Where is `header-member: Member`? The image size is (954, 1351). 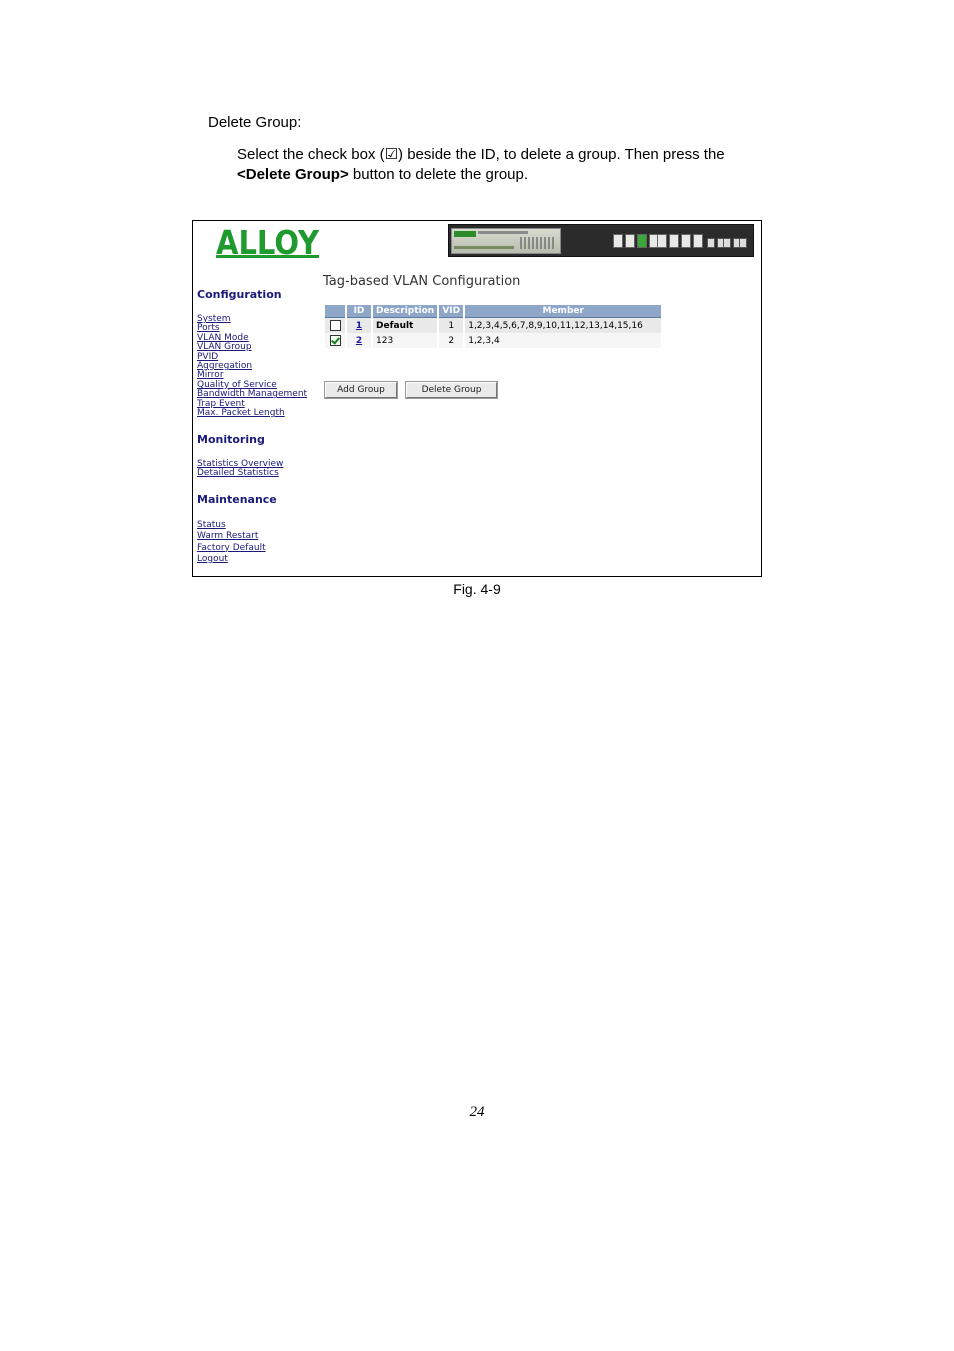 header-member: Member is located at coordinates (563, 311).